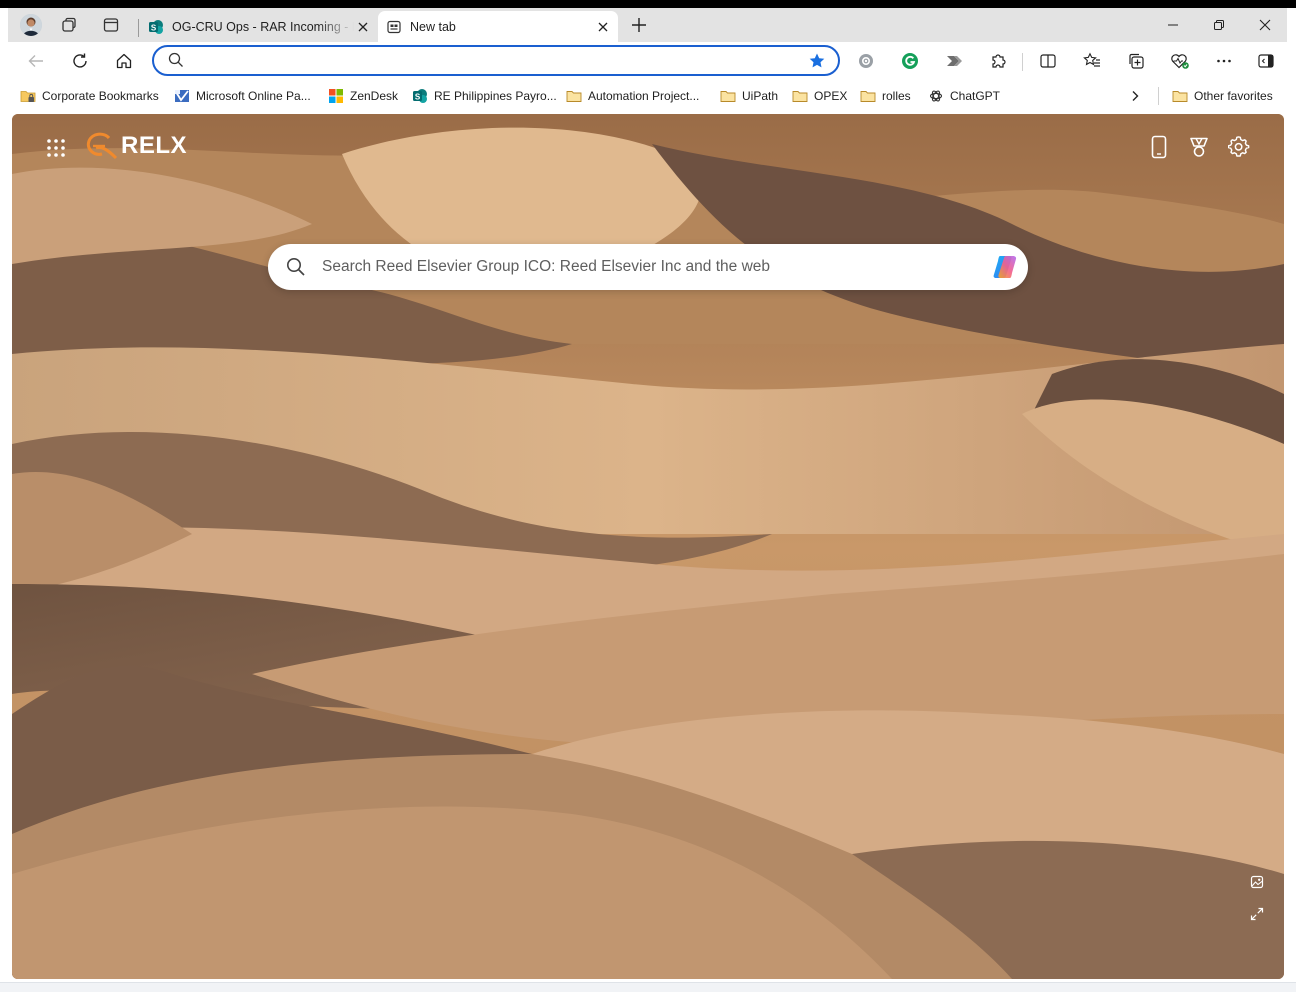 This screenshot has width=1296, height=992. I want to click on gear-icon, so click(1239, 146).